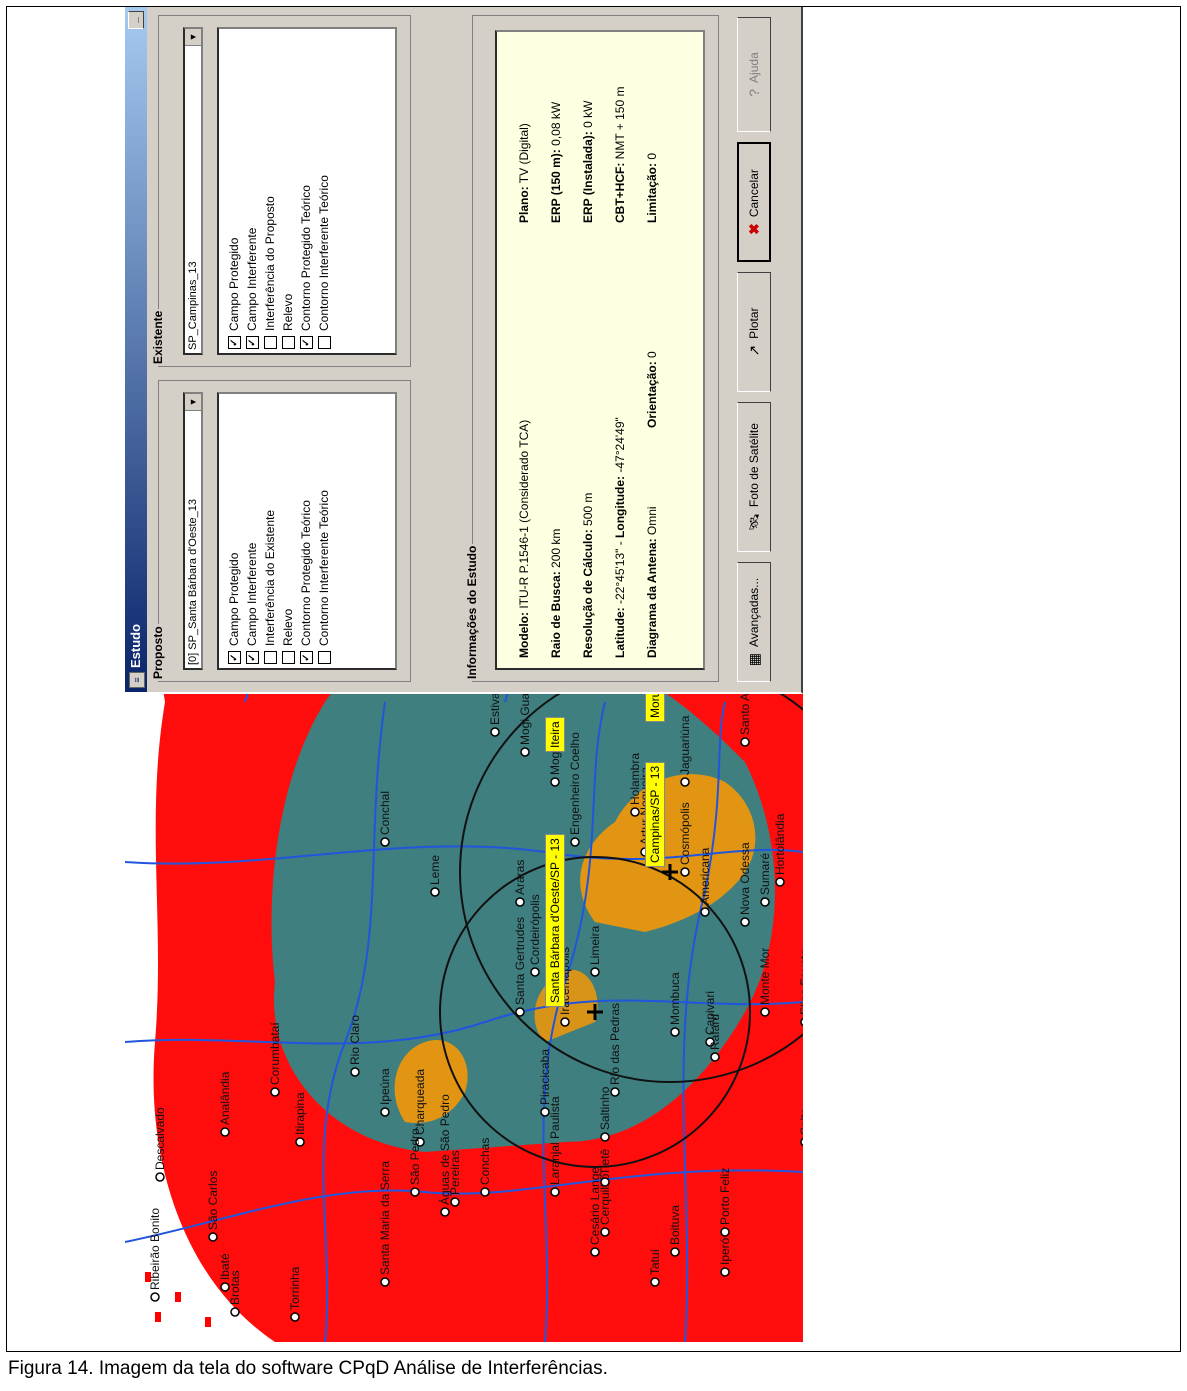 The image size is (1187, 1391). What do you see at coordinates (753, 229) in the screenshot?
I see `close-icon: ✖` at bounding box center [753, 229].